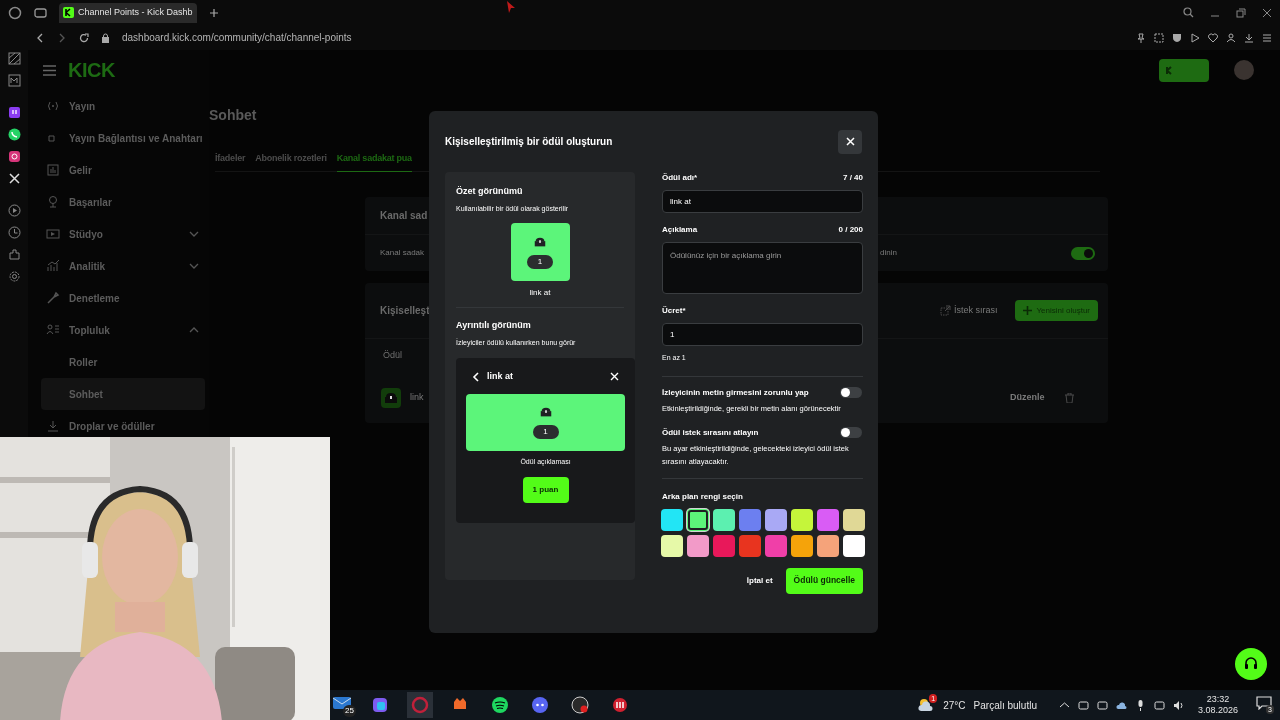  I want to click on notification-icon, so click(1264, 703).